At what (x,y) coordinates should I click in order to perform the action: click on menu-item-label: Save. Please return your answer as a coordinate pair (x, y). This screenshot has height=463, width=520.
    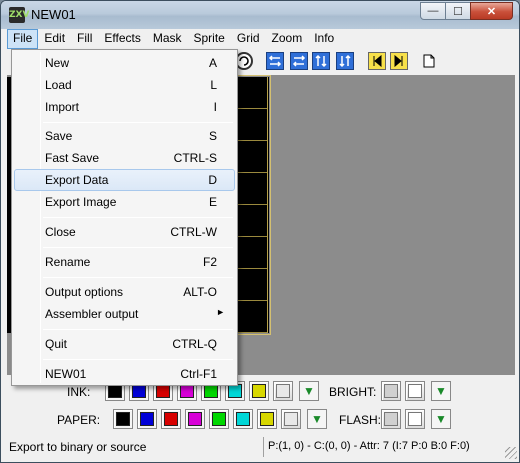
    Looking at the image, I should click on (59, 136).